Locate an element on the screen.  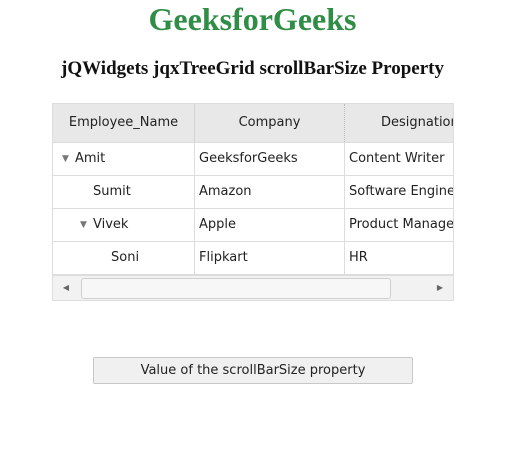
cell-employee-name: Soni is located at coordinates (124, 258).